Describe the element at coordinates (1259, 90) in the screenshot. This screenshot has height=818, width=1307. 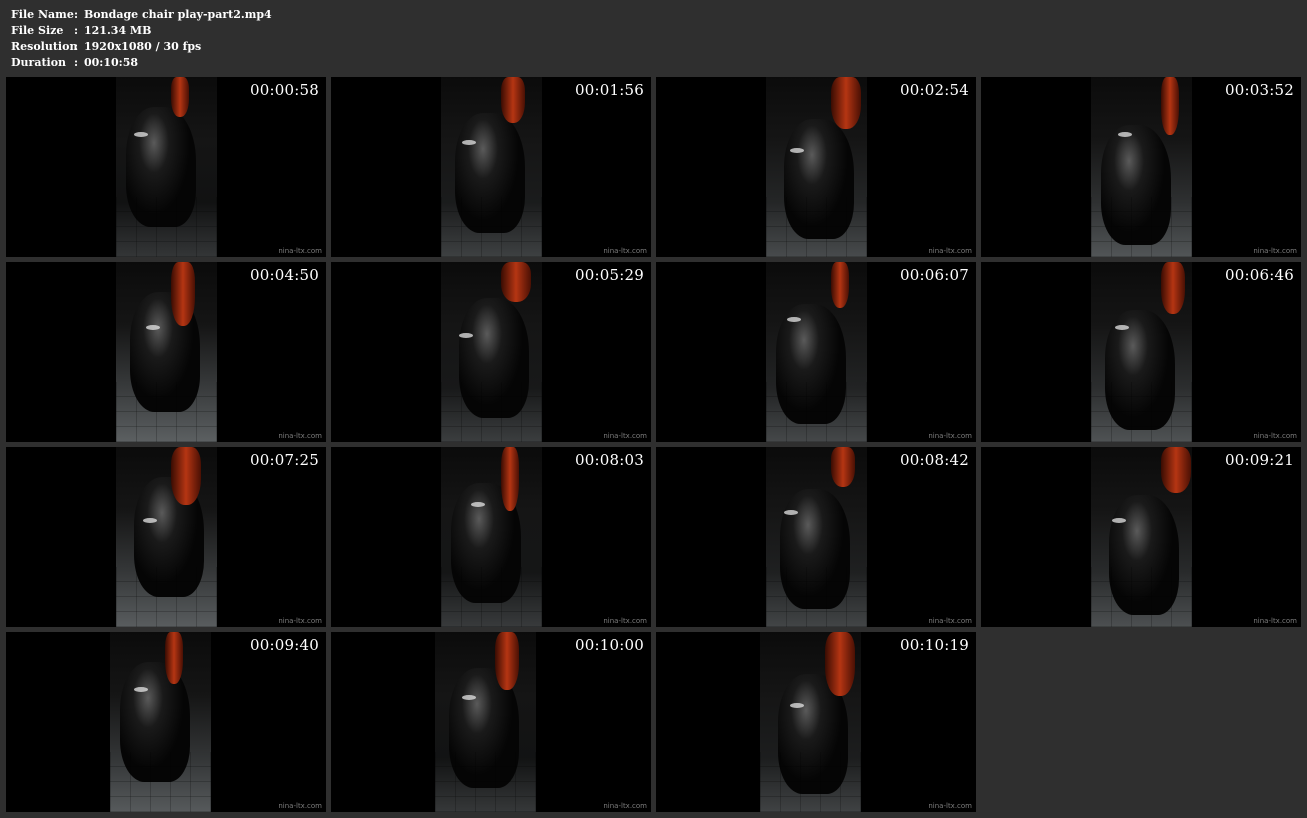
I see `thumbnail-timestamp: 00:03:52` at that location.